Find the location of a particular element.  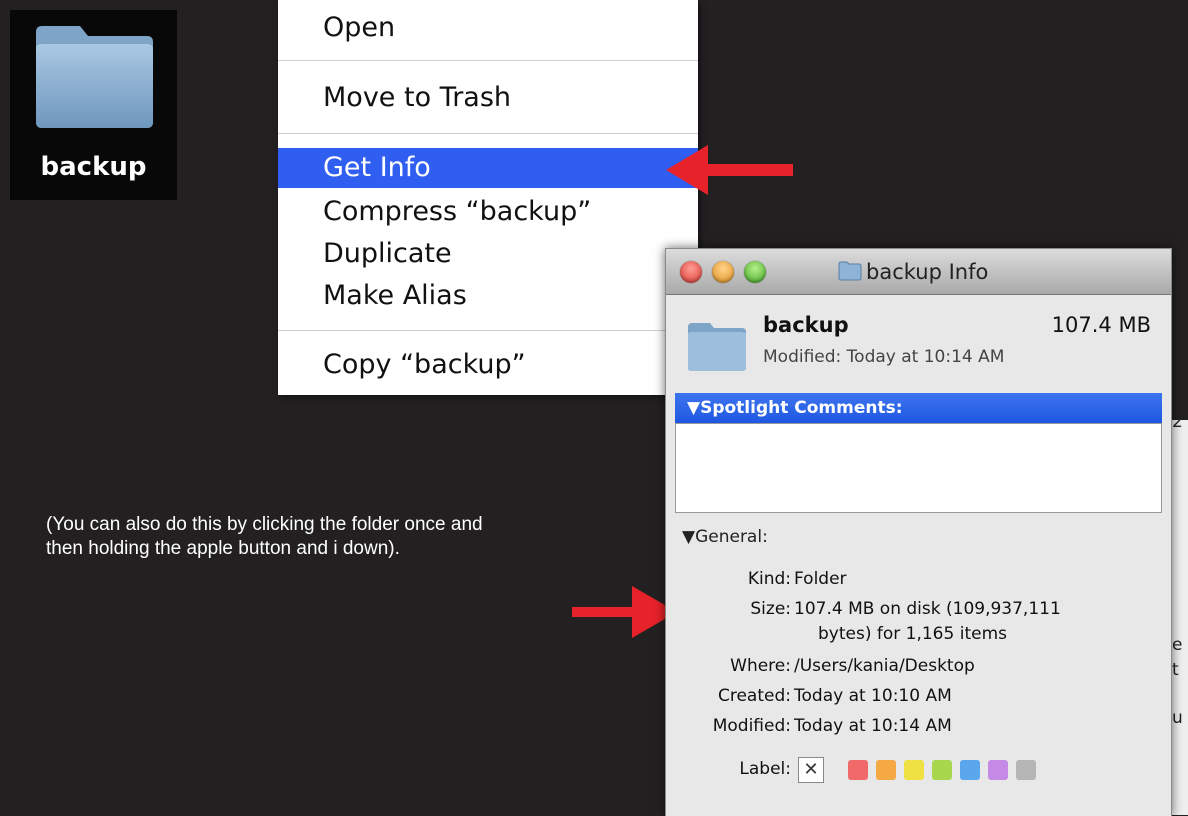

where-key: Where: is located at coordinates (760, 666).